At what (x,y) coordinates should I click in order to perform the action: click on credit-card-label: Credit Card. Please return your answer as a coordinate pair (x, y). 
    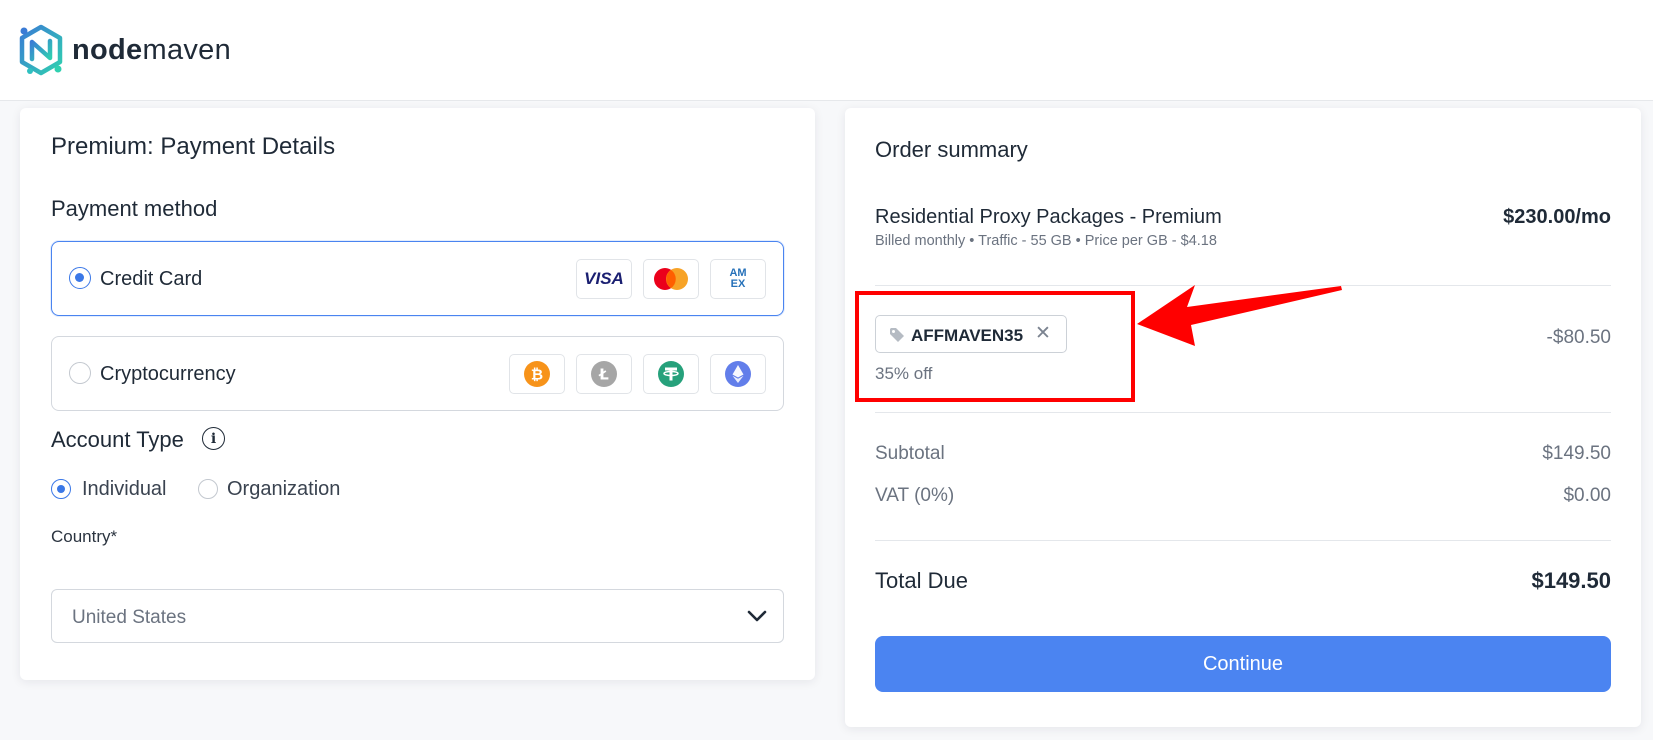
    Looking at the image, I should click on (151, 279).